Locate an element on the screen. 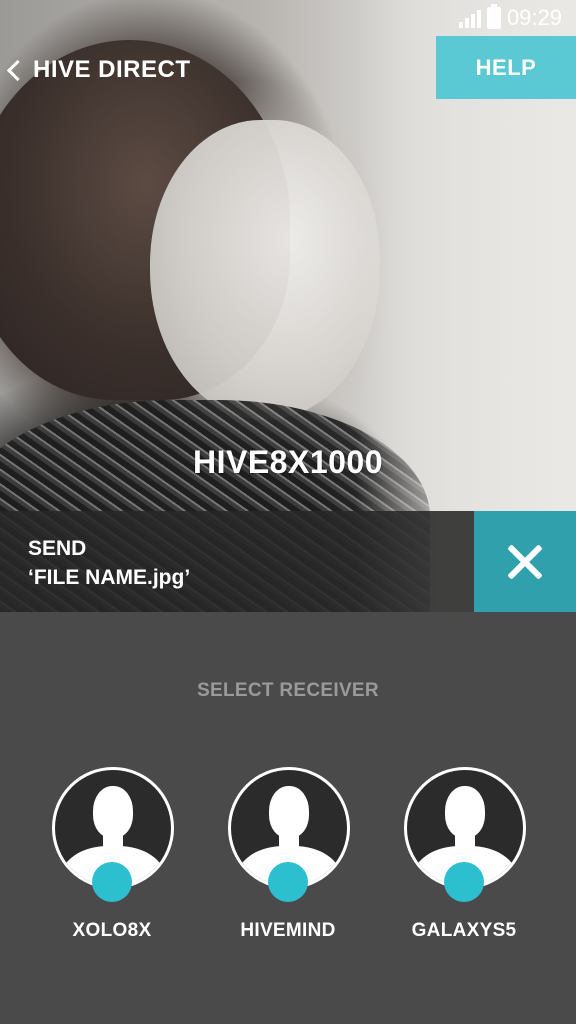  close-icon is located at coordinates (525, 562).